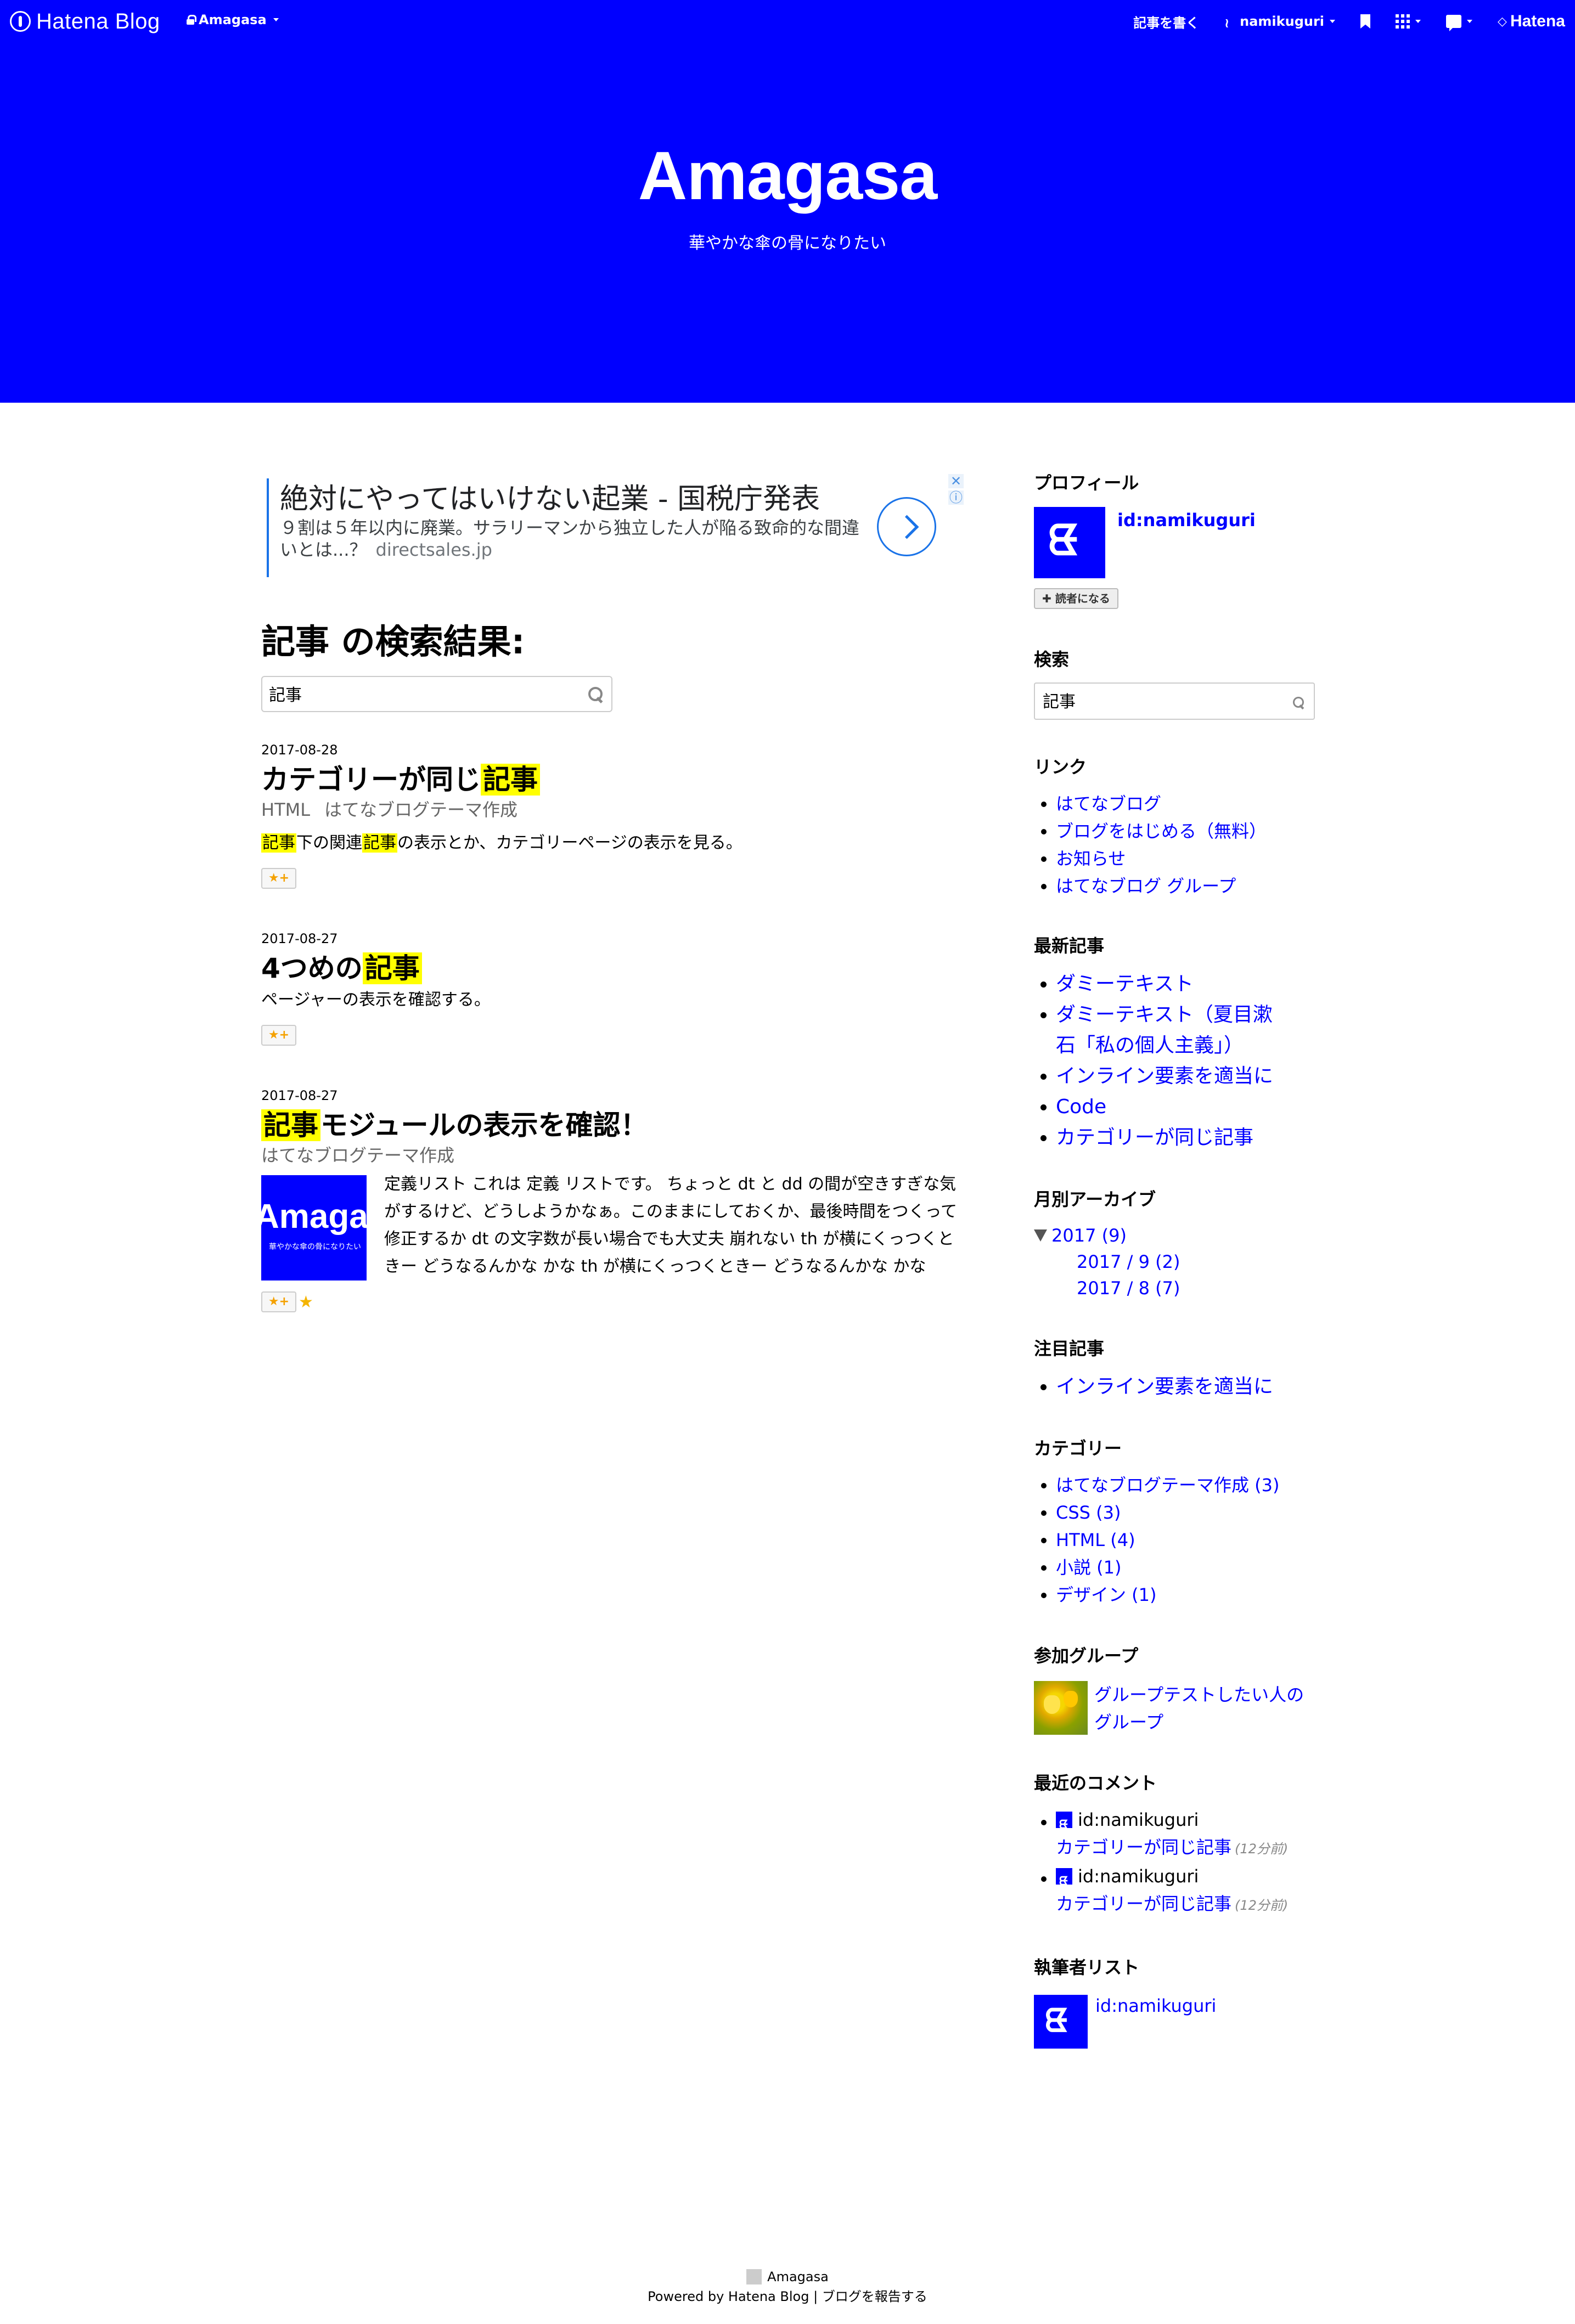  I want to click on apps-grid-icon, so click(1403, 21).